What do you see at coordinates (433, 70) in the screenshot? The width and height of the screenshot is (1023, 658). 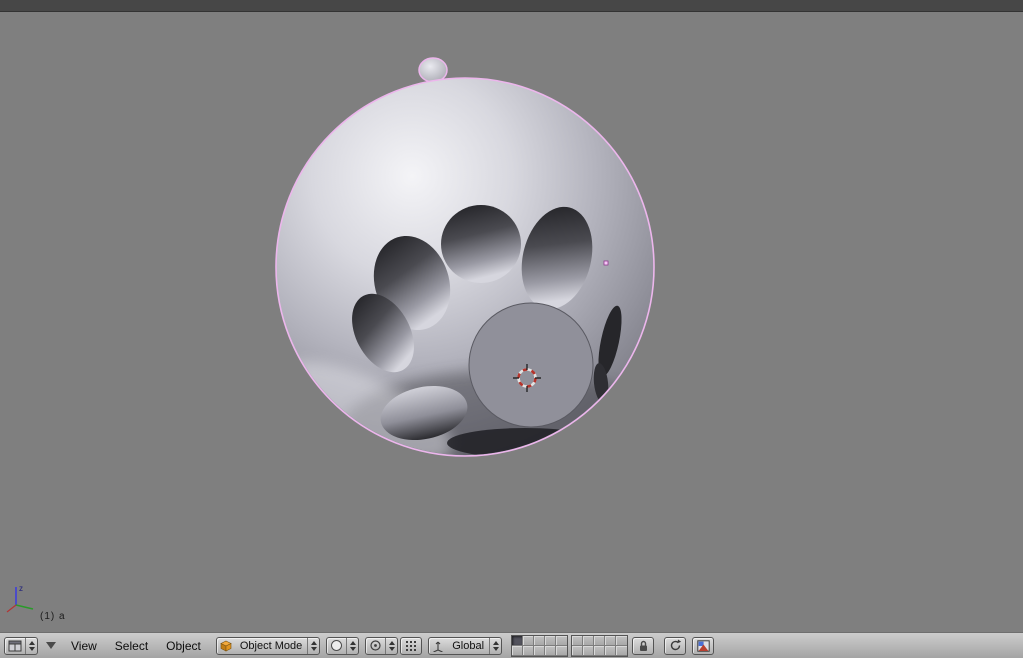 I see `top-bump` at bounding box center [433, 70].